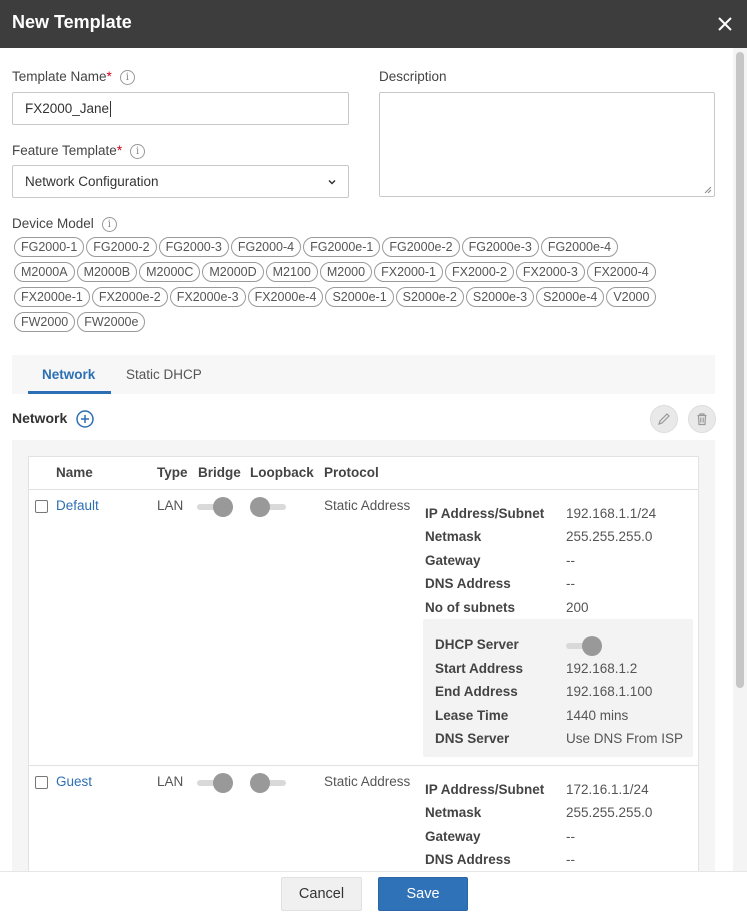 The height and width of the screenshot is (915, 747). Describe the element at coordinates (363, 489) in the screenshot. I see `header-divider` at that location.